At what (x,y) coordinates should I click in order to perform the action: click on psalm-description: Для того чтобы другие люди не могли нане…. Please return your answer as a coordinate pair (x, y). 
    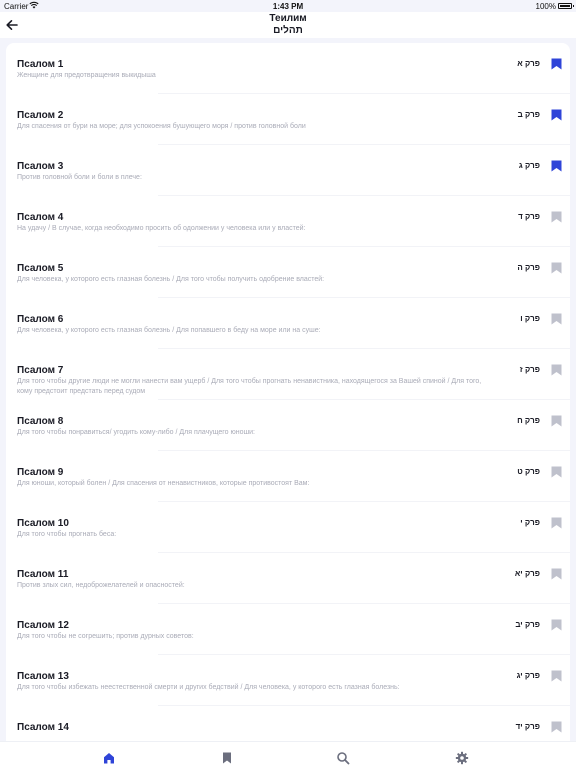
    Looking at the image, I should click on (249, 386).